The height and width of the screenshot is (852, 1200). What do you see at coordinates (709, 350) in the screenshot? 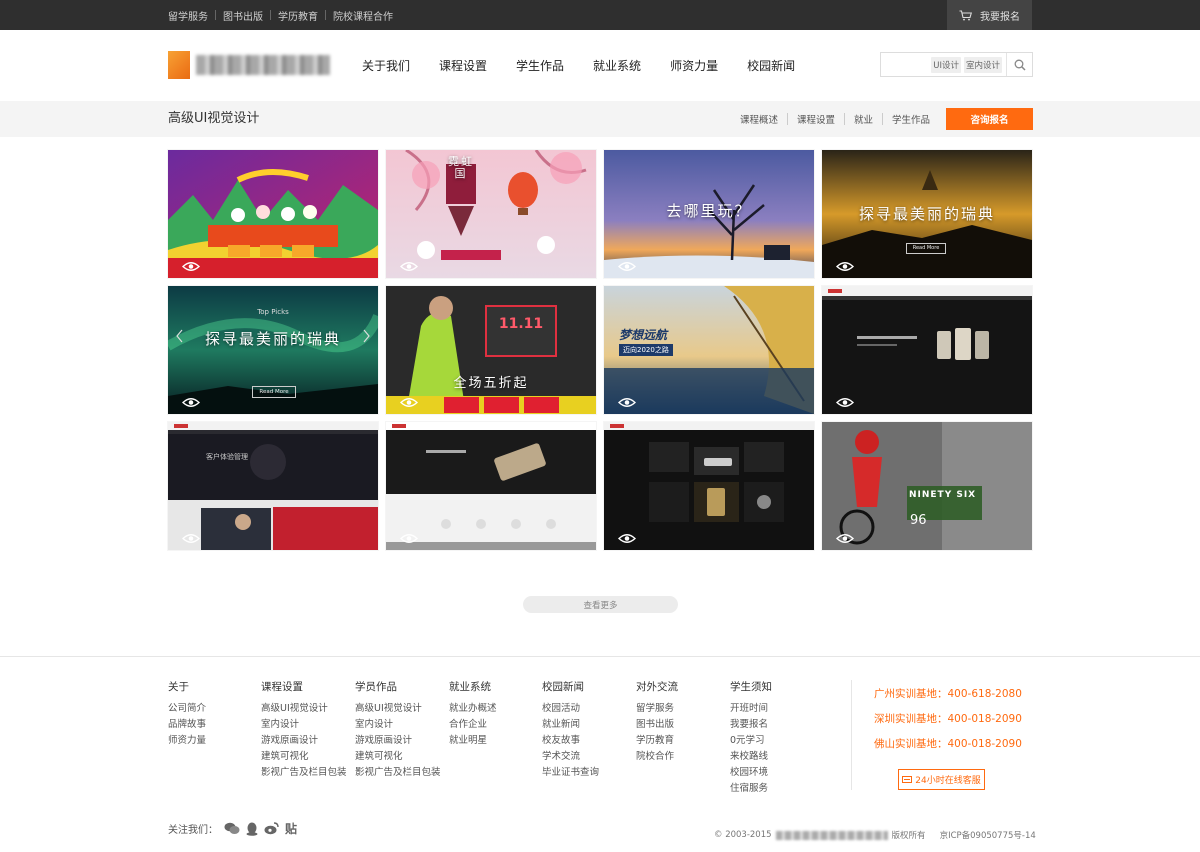
I see `gallery-item: 梦想远航 迈向2020之路` at bounding box center [709, 350].